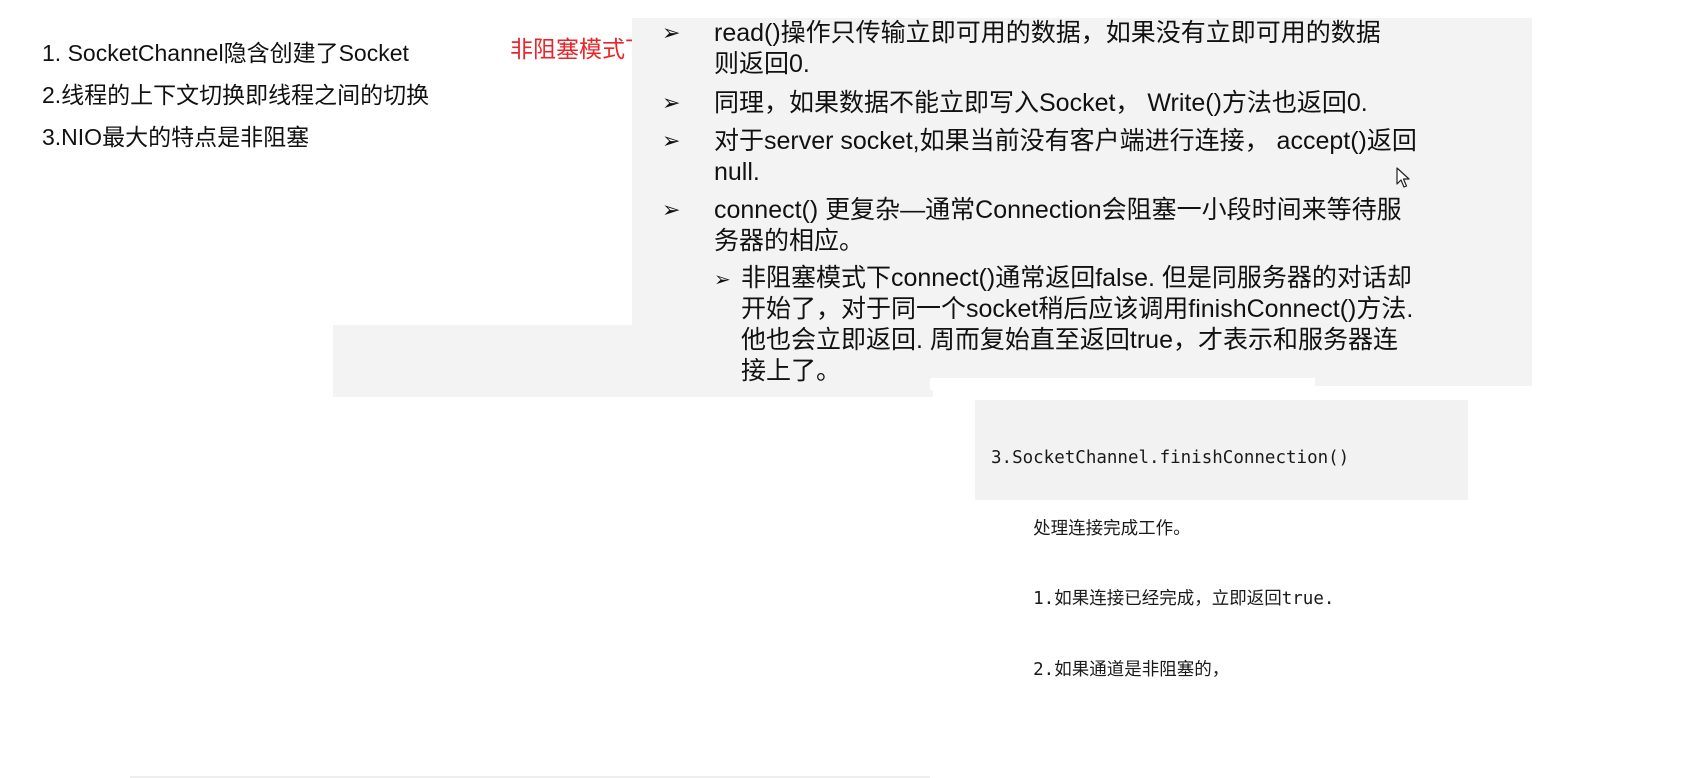 The width and height of the screenshot is (1691, 778). What do you see at coordinates (1163, 599) in the screenshot?
I see `code-line: 1.如果连接已经完成，立即返回true.` at bounding box center [1163, 599].